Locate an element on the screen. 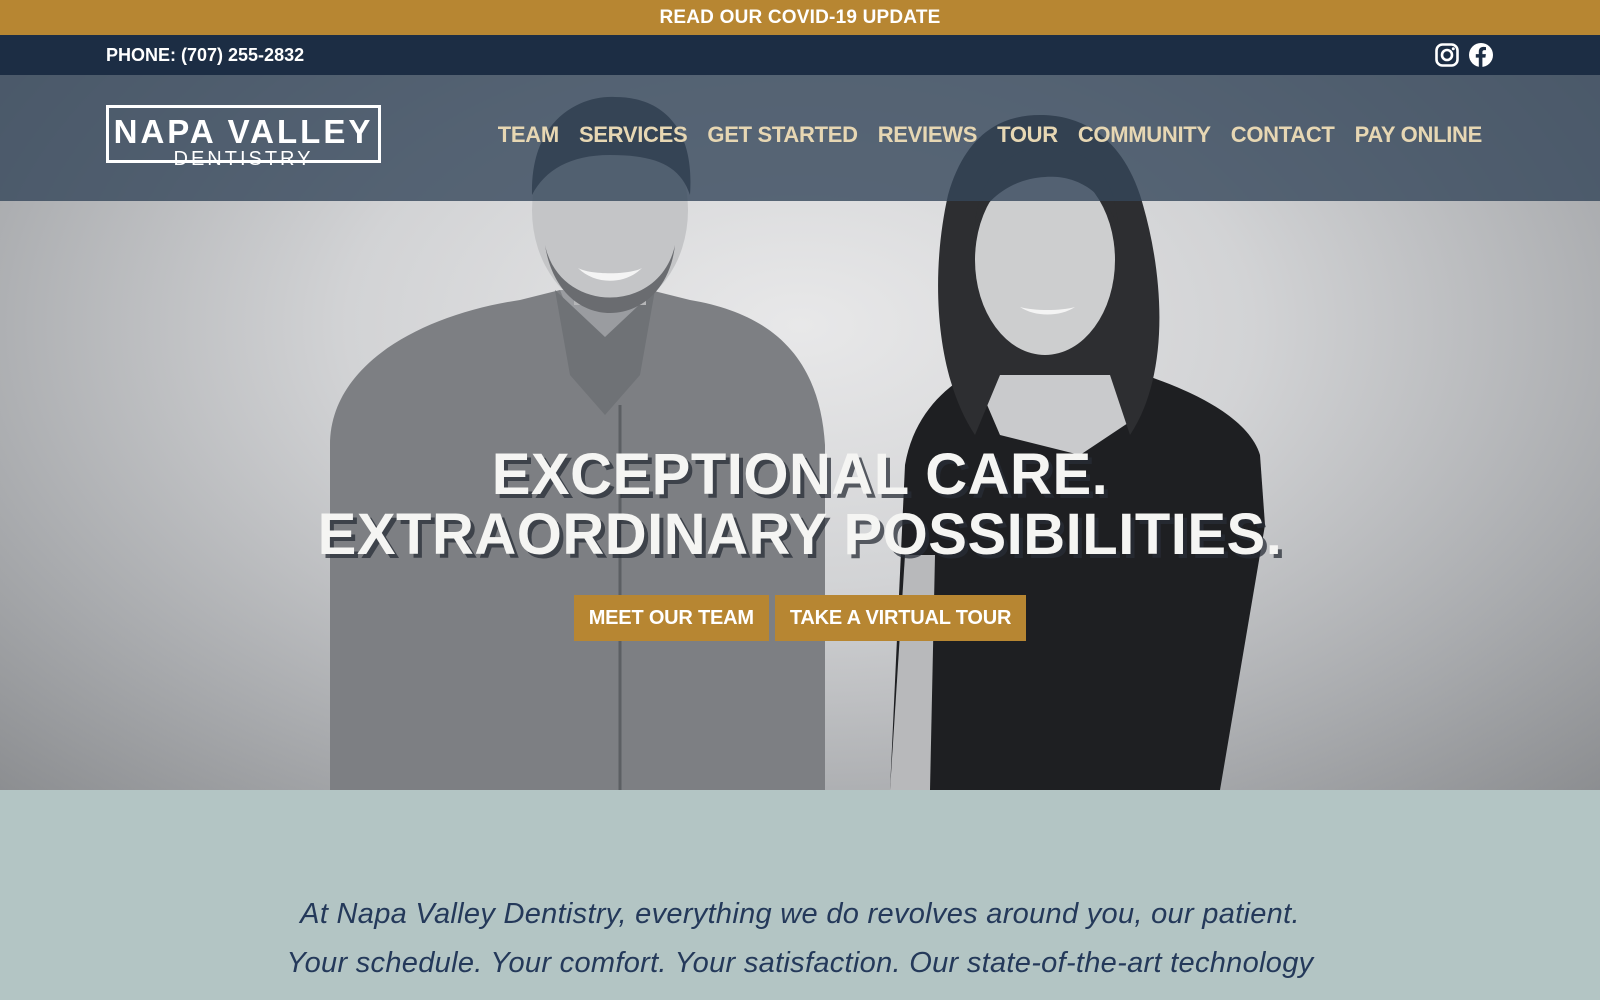 Image resolution: width=1600 pixels, height=1000 pixels. hero-headline-line-2: EXTRAORDINARY POSSIBILITIES. is located at coordinates (800, 534).